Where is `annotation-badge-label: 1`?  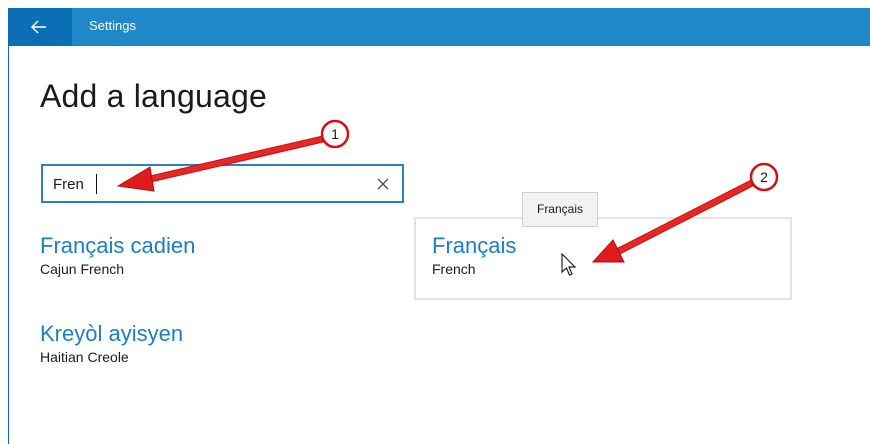
annotation-badge-label: 1 is located at coordinates (335, 134).